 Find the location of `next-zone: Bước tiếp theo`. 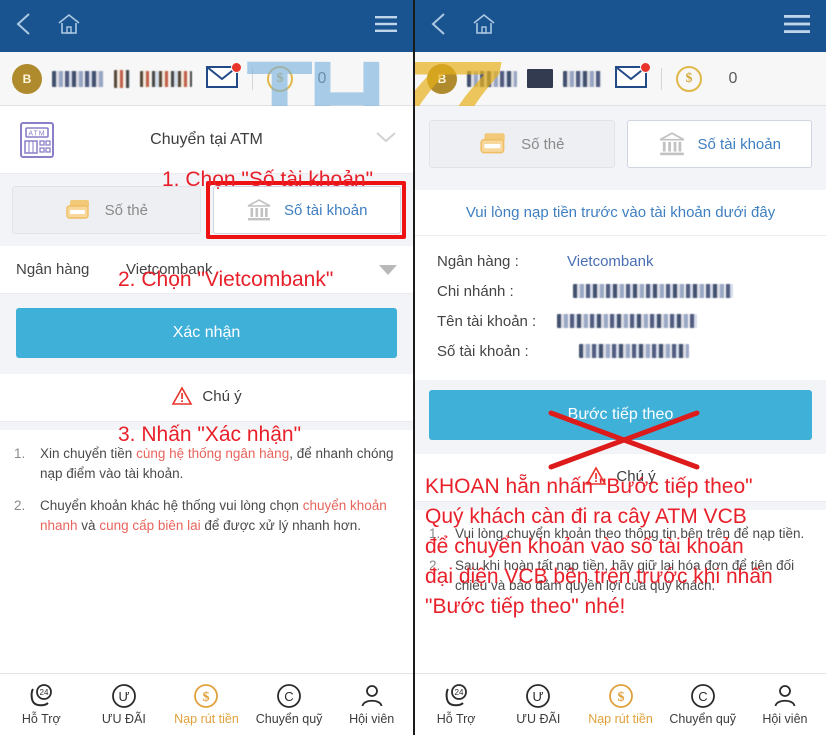

next-zone: Bước tiếp theo is located at coordinates (620, 417).